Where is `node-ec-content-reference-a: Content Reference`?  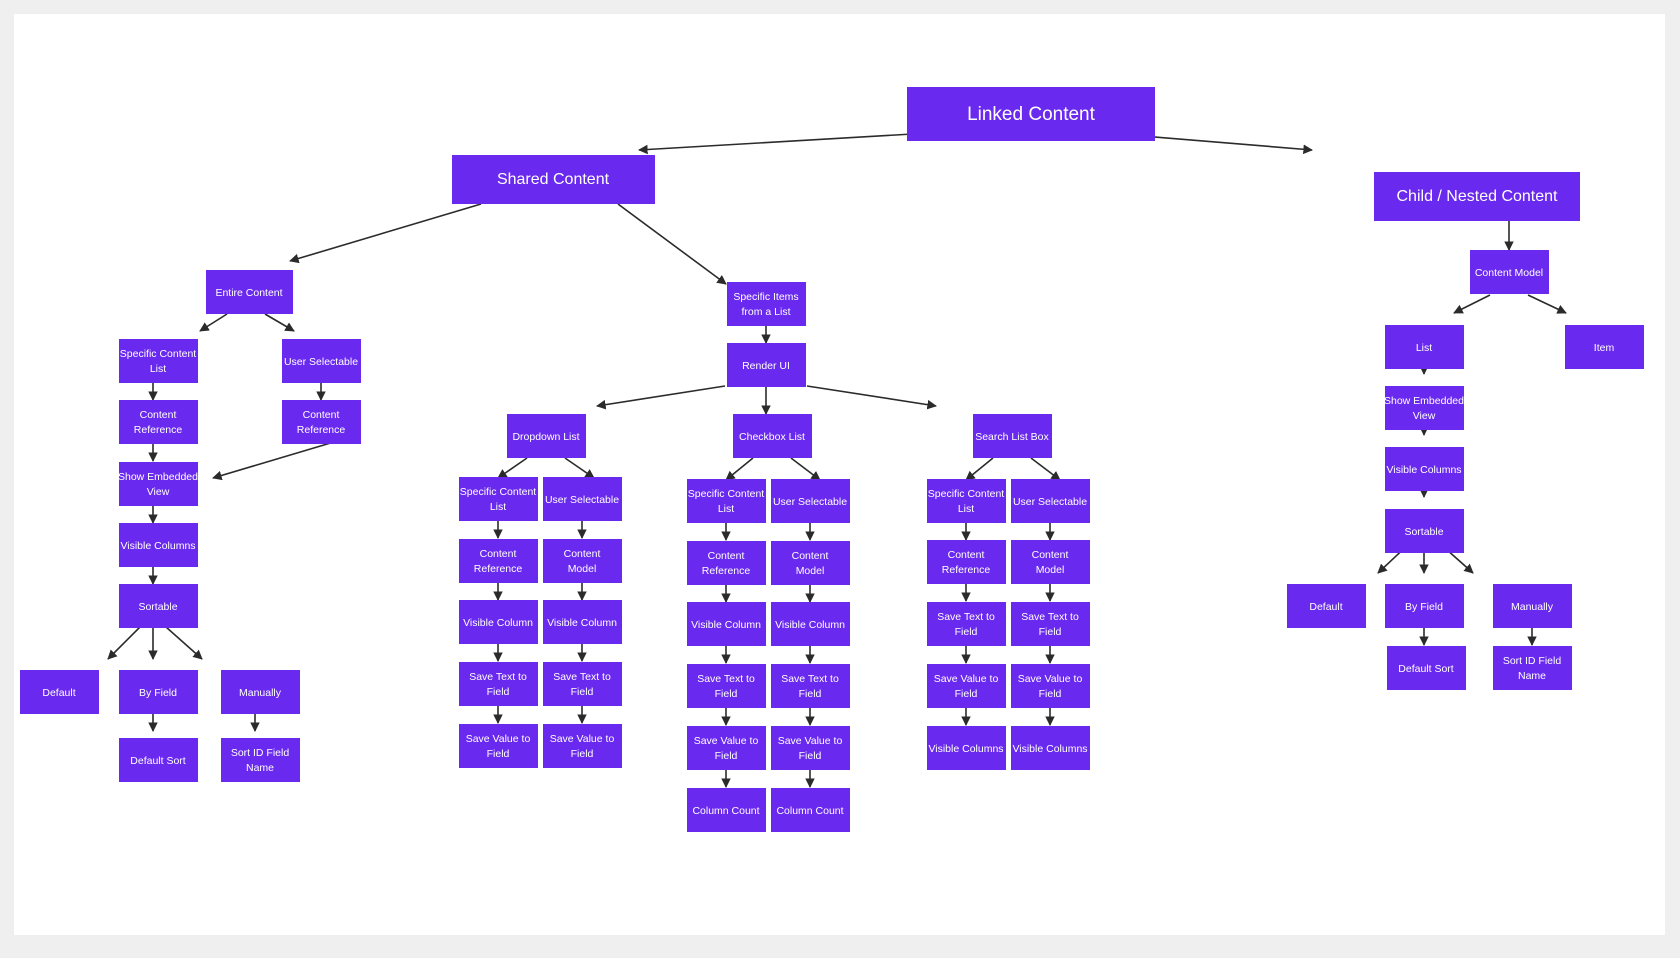 node-ec-content-reference-a: Content Reference is located at coordinates (158, 422).